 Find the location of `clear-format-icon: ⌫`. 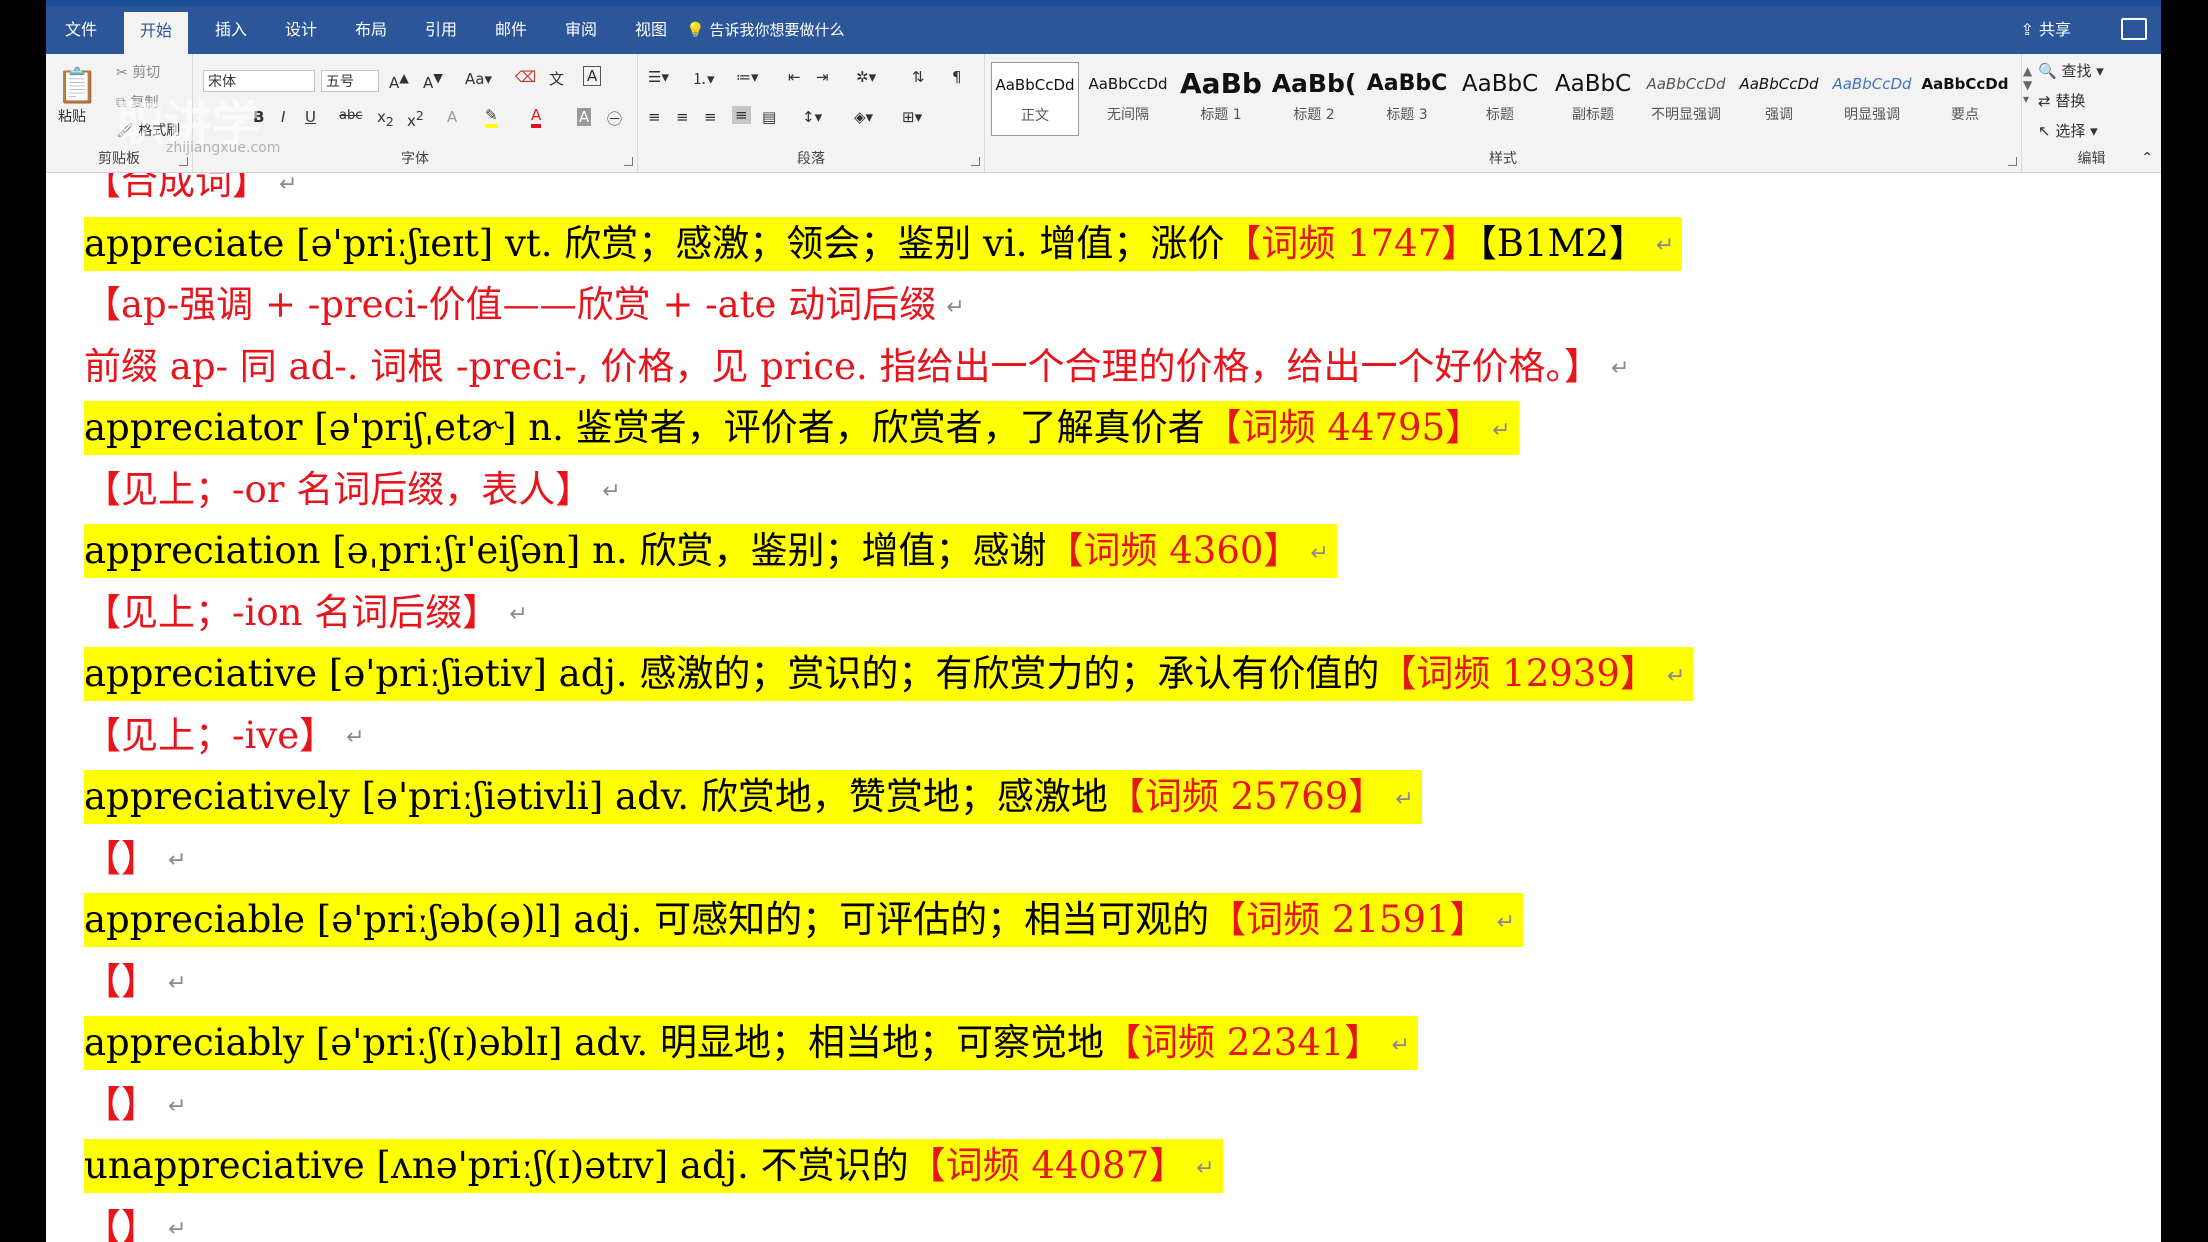

clear-format-icon: ⌫ is located at coordinates (525, 77).